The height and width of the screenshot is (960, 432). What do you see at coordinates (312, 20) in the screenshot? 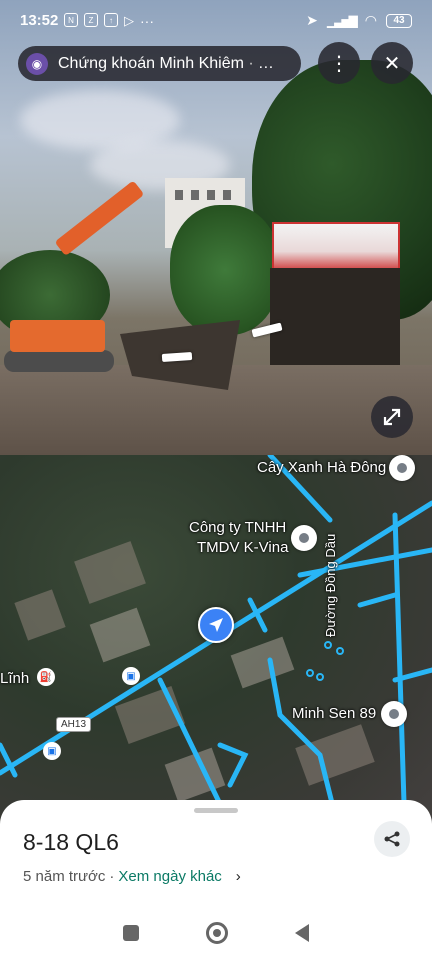
I see `location-icon: ➤` at bounding box center [312, 20].